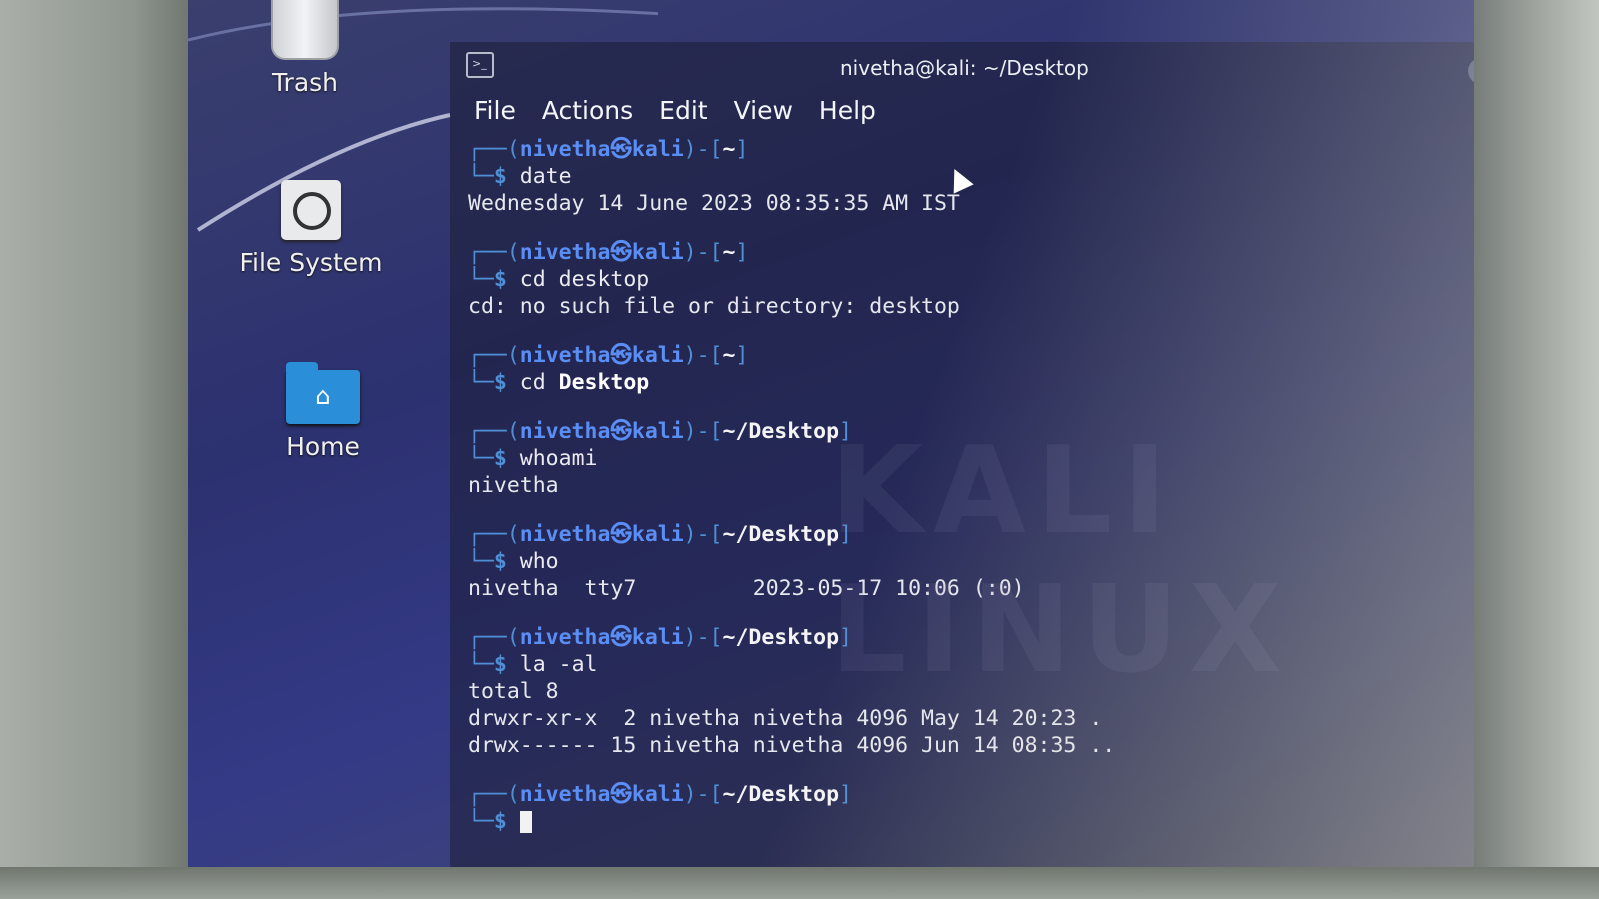 Image resolution: width=1599 pixels, height=899 pixels. What do you see at coordinates (971, 664) in the screenshot?
I see `command-line: └─$ la -al` at bounding box center [971, 664].